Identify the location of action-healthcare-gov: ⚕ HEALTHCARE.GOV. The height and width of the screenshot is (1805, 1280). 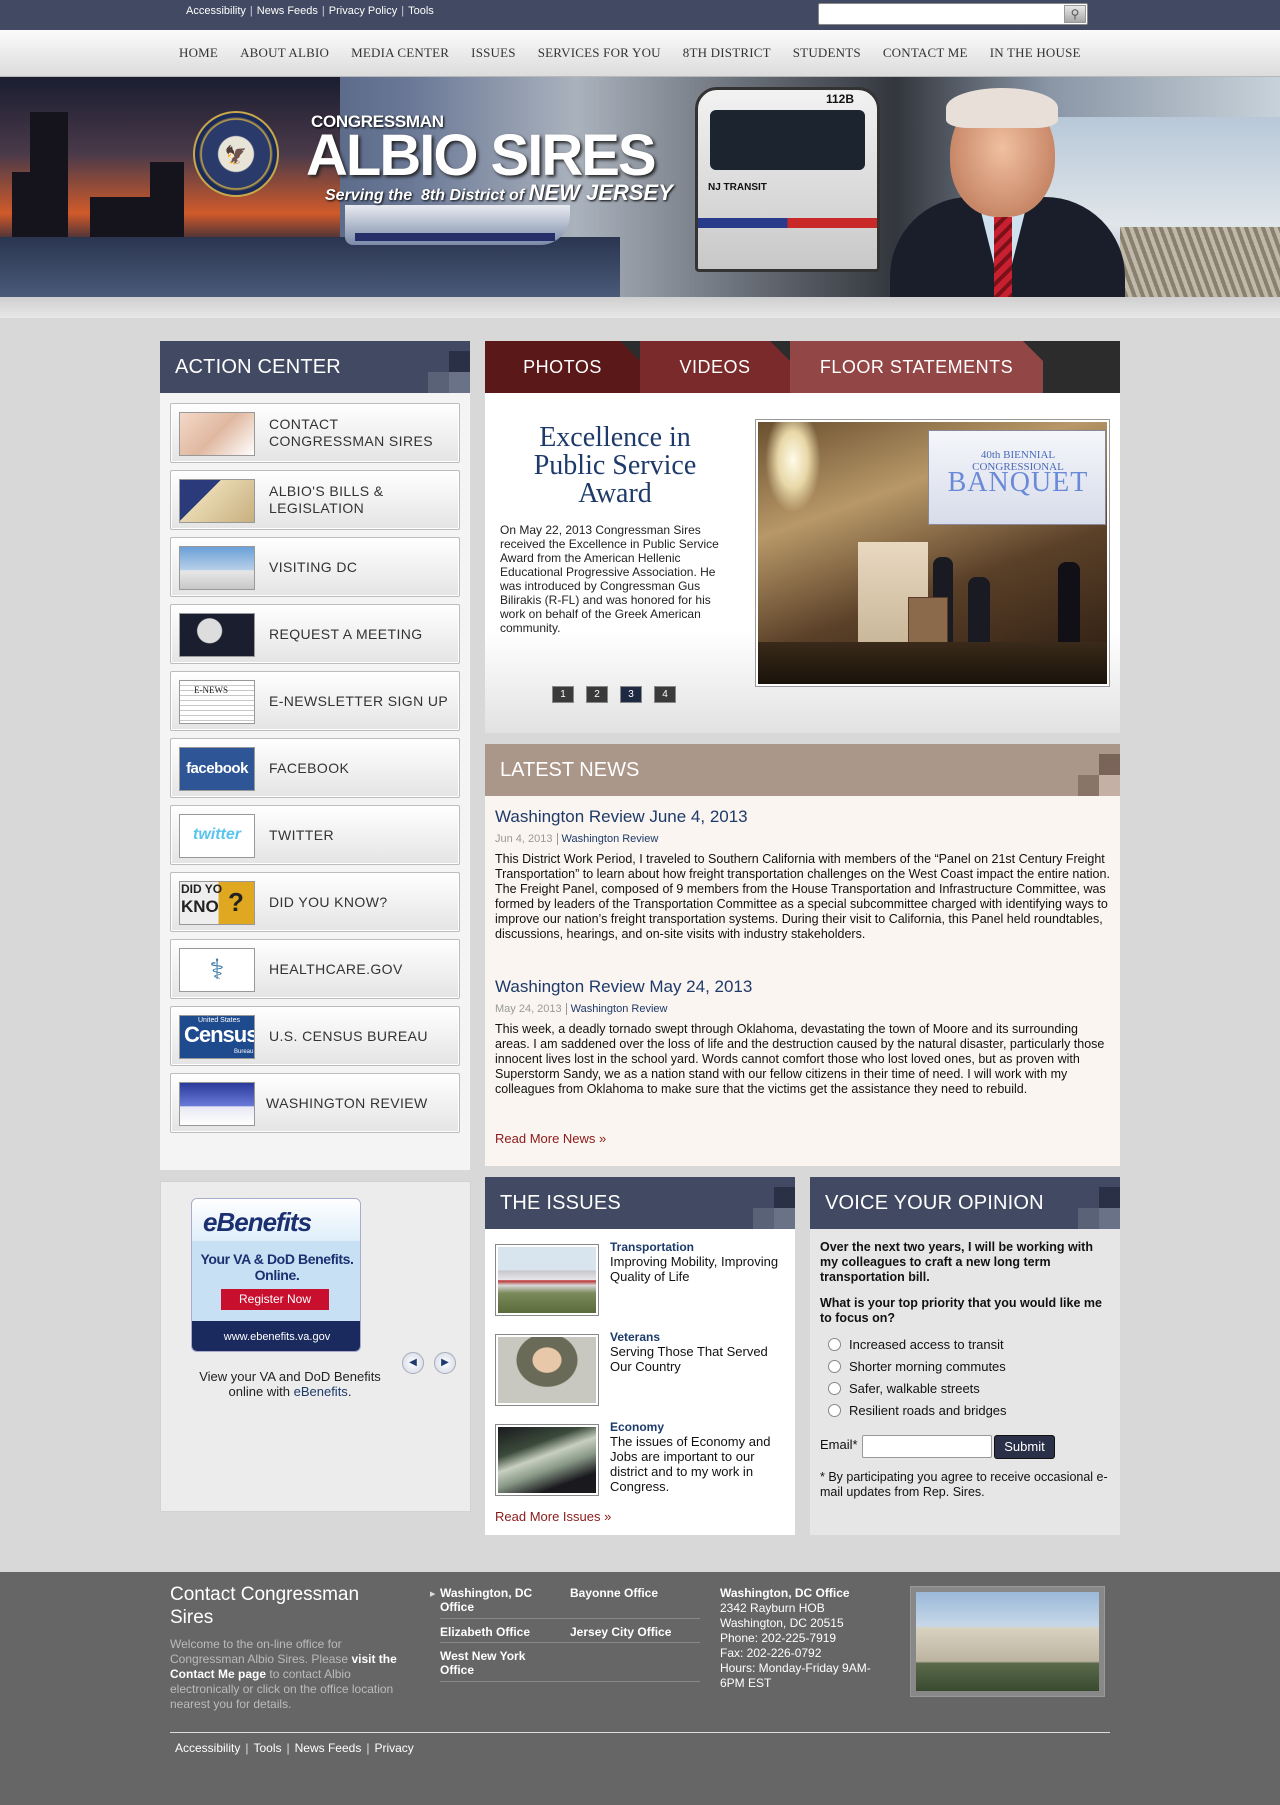
(315, 969).